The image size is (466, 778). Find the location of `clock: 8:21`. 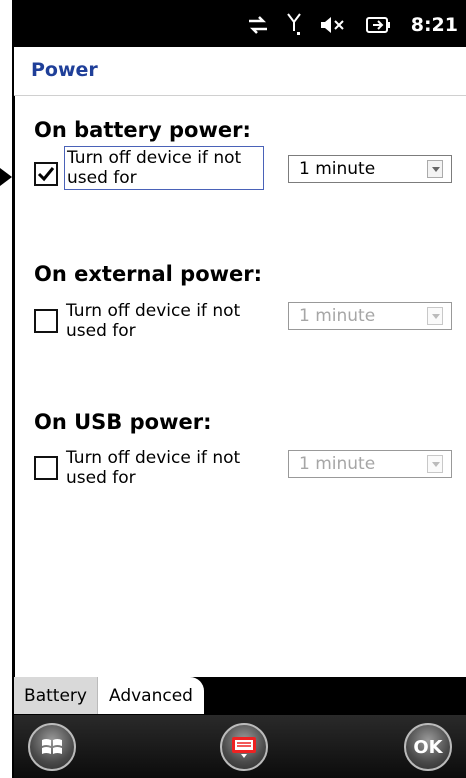

clock: 8:21 is located at coordinates (434, 25).